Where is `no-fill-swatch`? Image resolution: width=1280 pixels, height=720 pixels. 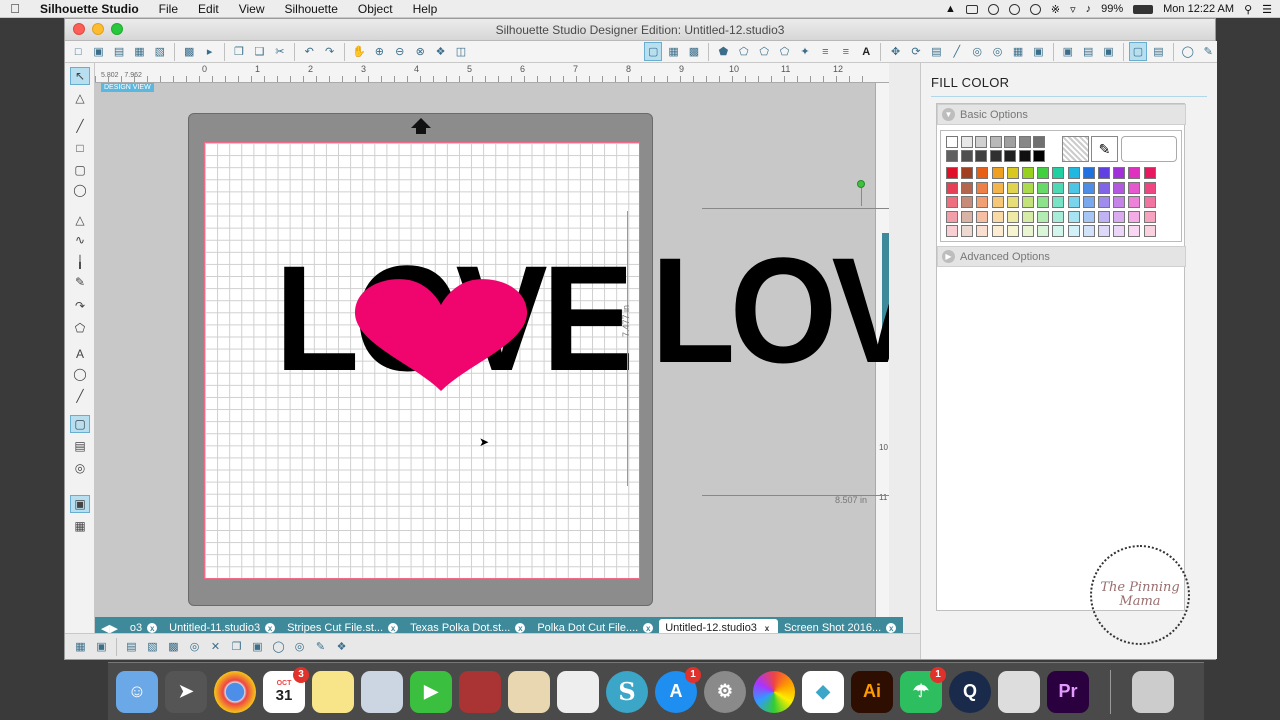 no-fill-swatch is located at coordinates (1075, 149).